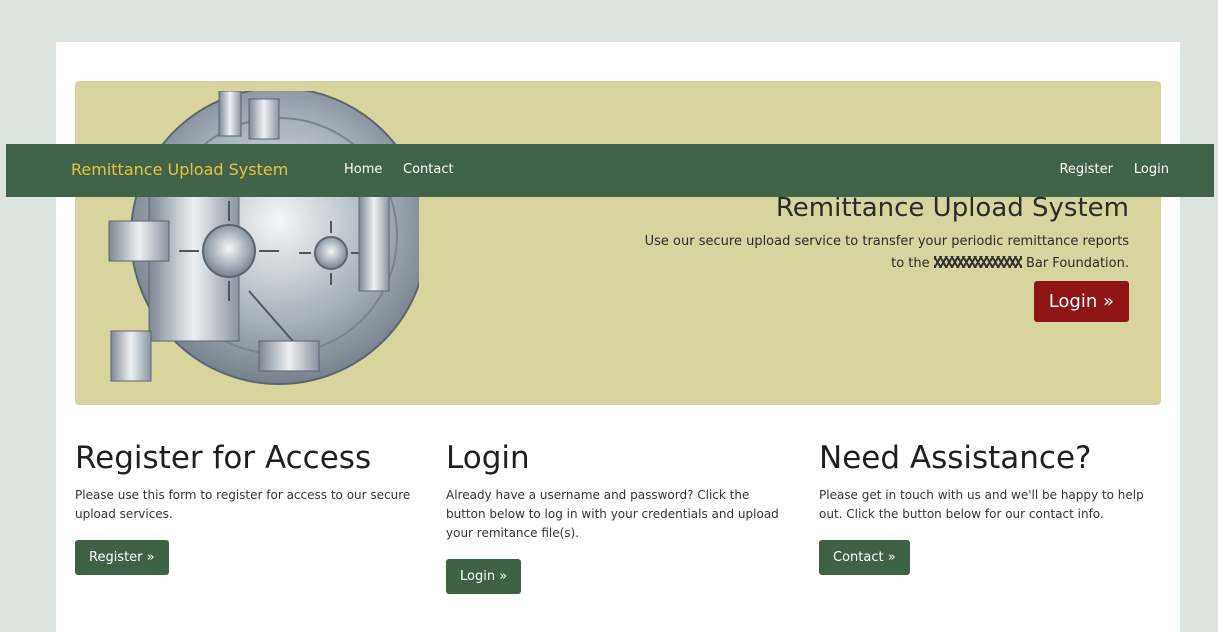 This screenshot has height=632, width=1218. I want to click on contact-button: Contact », so click(864, 557).